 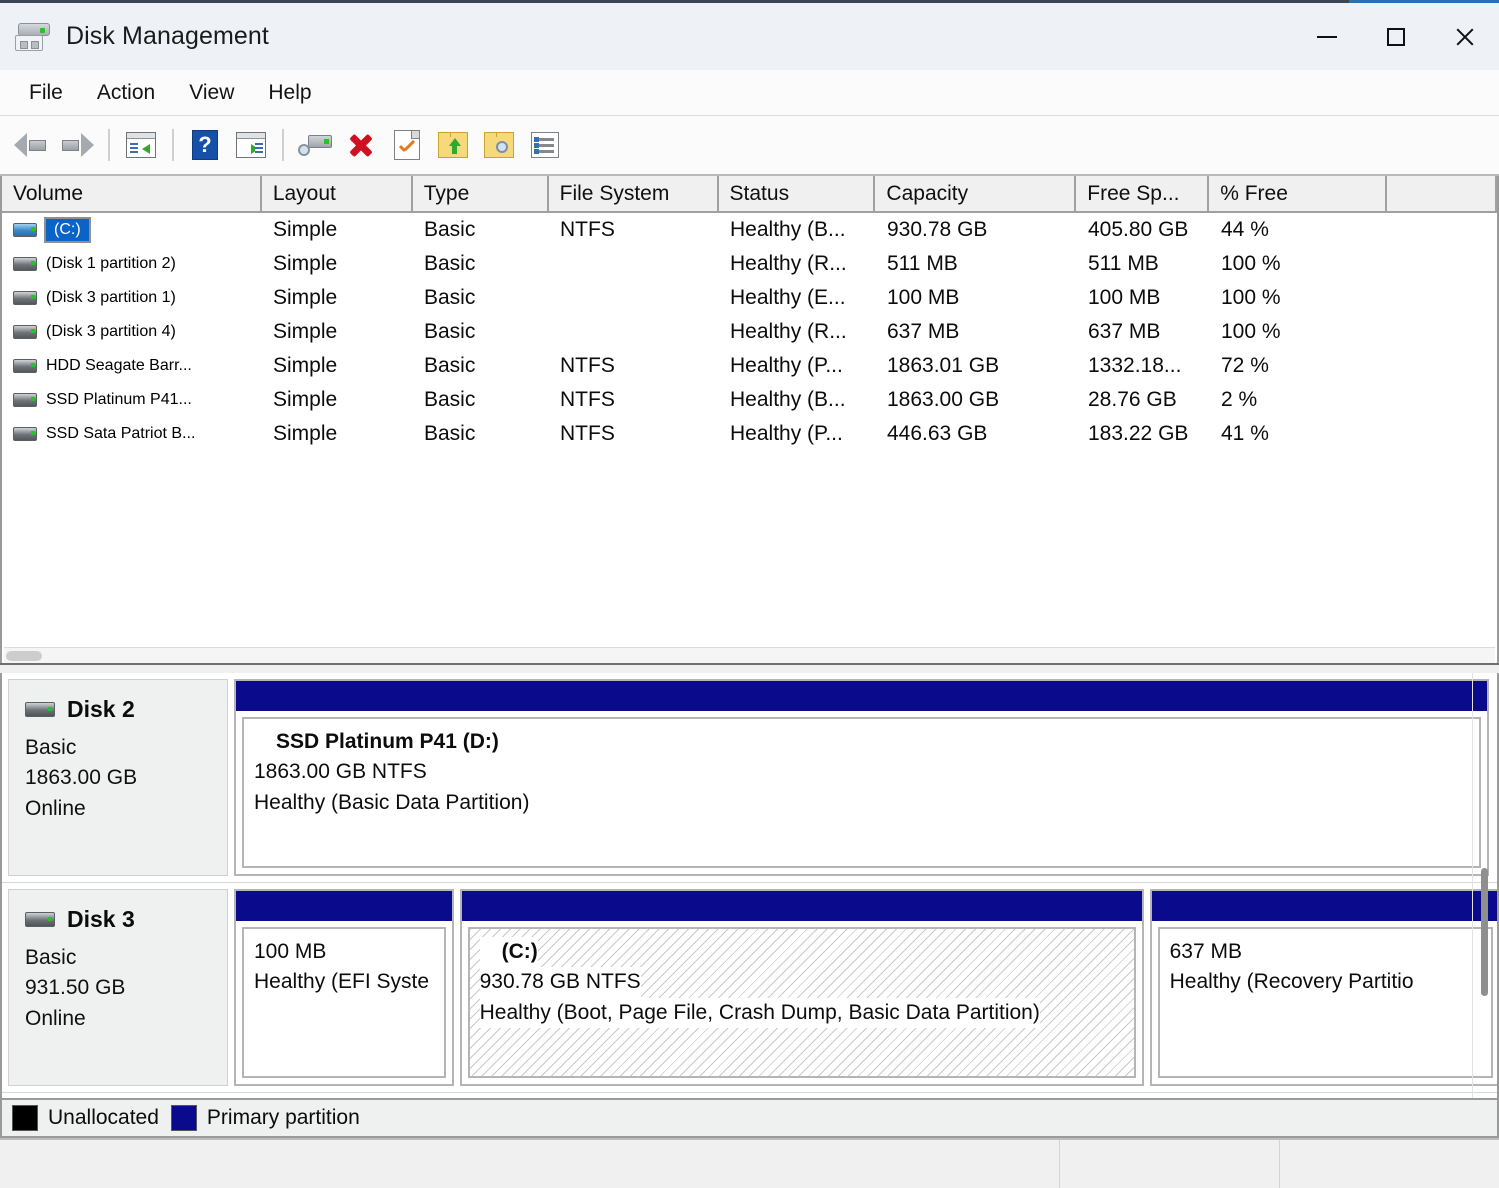 I want to click on status-cell-main, so click(x=530, y=1164).